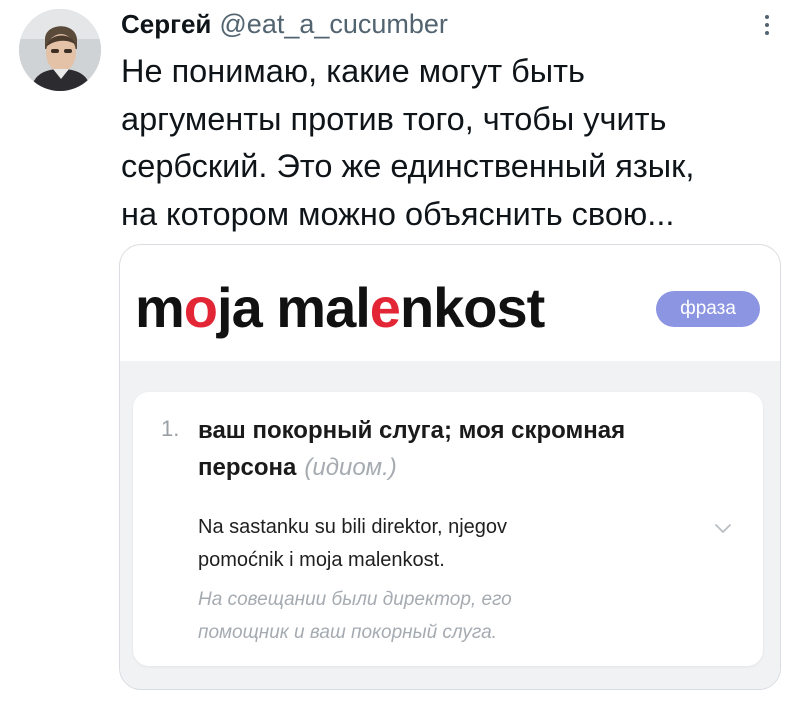 This screenshot has height=701, width=800. I want to click on headword-part: m, so click(160, 307).